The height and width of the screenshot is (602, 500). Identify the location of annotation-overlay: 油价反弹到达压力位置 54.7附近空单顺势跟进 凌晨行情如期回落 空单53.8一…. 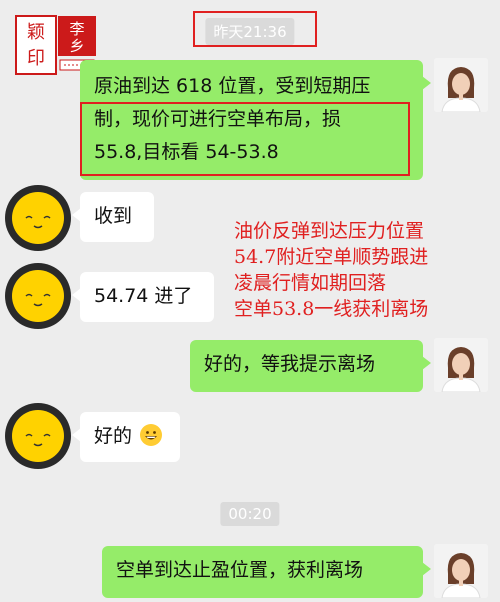
(365, 270).